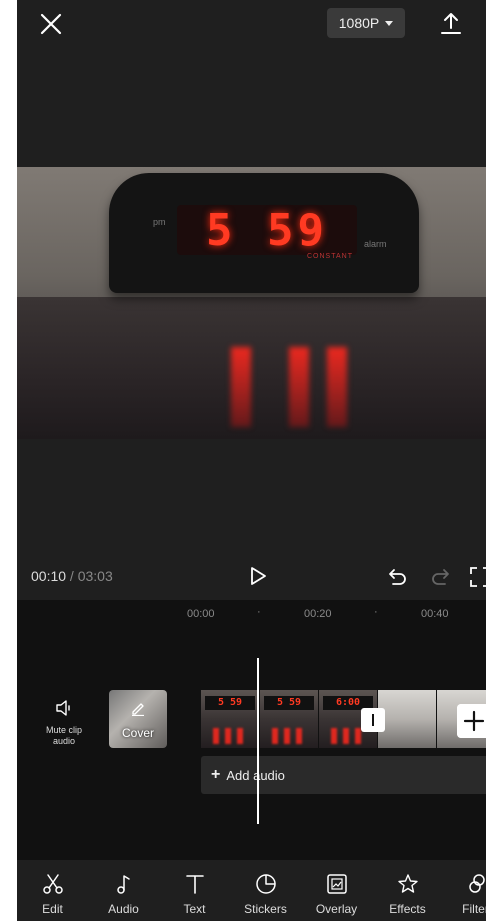 Image resolution: width=486 pixels, height=921 pixels. I want to click on close-icon, so click(51, 24).